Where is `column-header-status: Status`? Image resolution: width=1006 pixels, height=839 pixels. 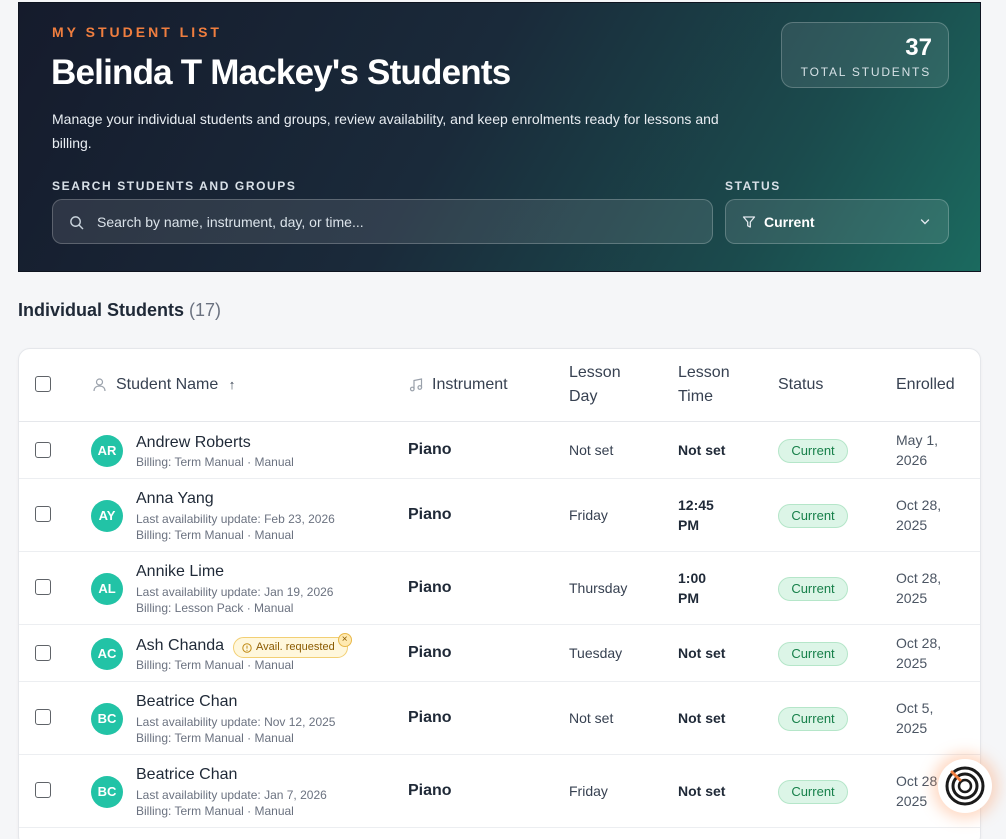
column-header-status: Status is located at coordinates (801, 384).